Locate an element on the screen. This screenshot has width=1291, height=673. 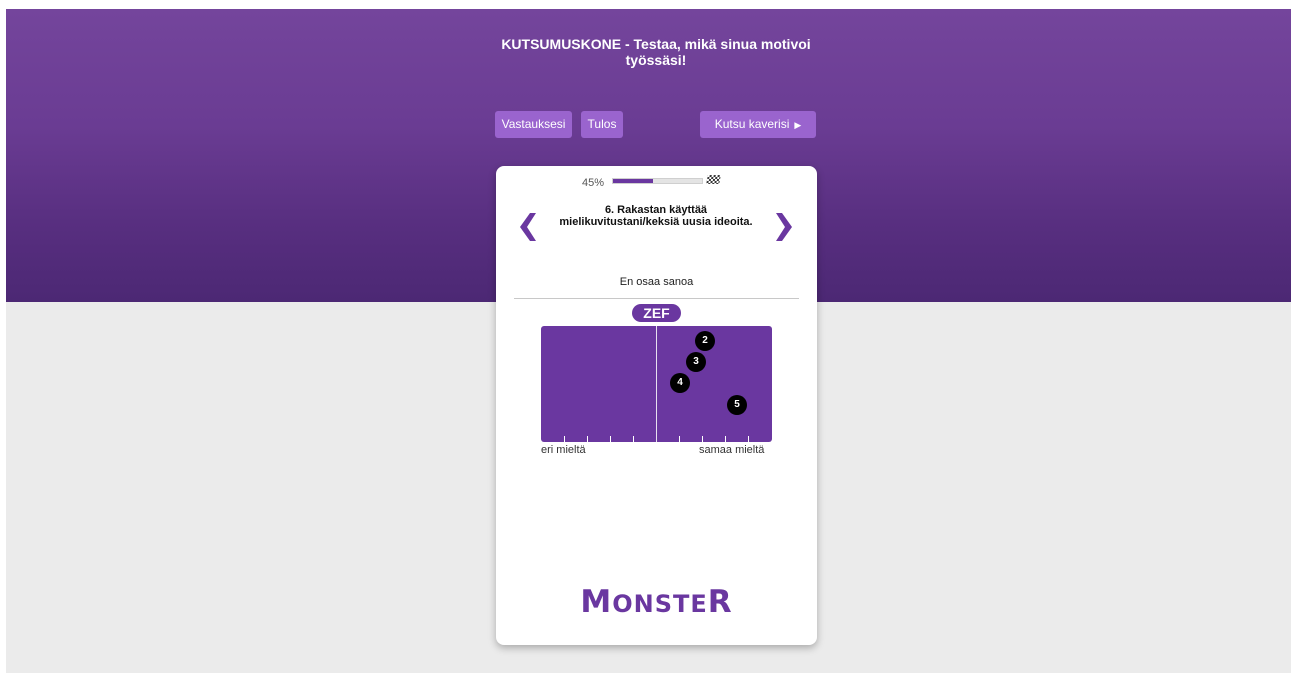
disagree-label: eri mieltä is located at coordinates (563, 450).